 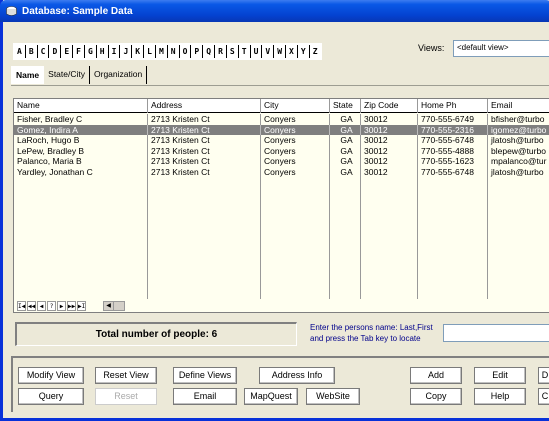 What do you see at coordinates (44, 51) in the screenshot?
I see `alpha-letter-c: C` at bounding box center [44, 51].